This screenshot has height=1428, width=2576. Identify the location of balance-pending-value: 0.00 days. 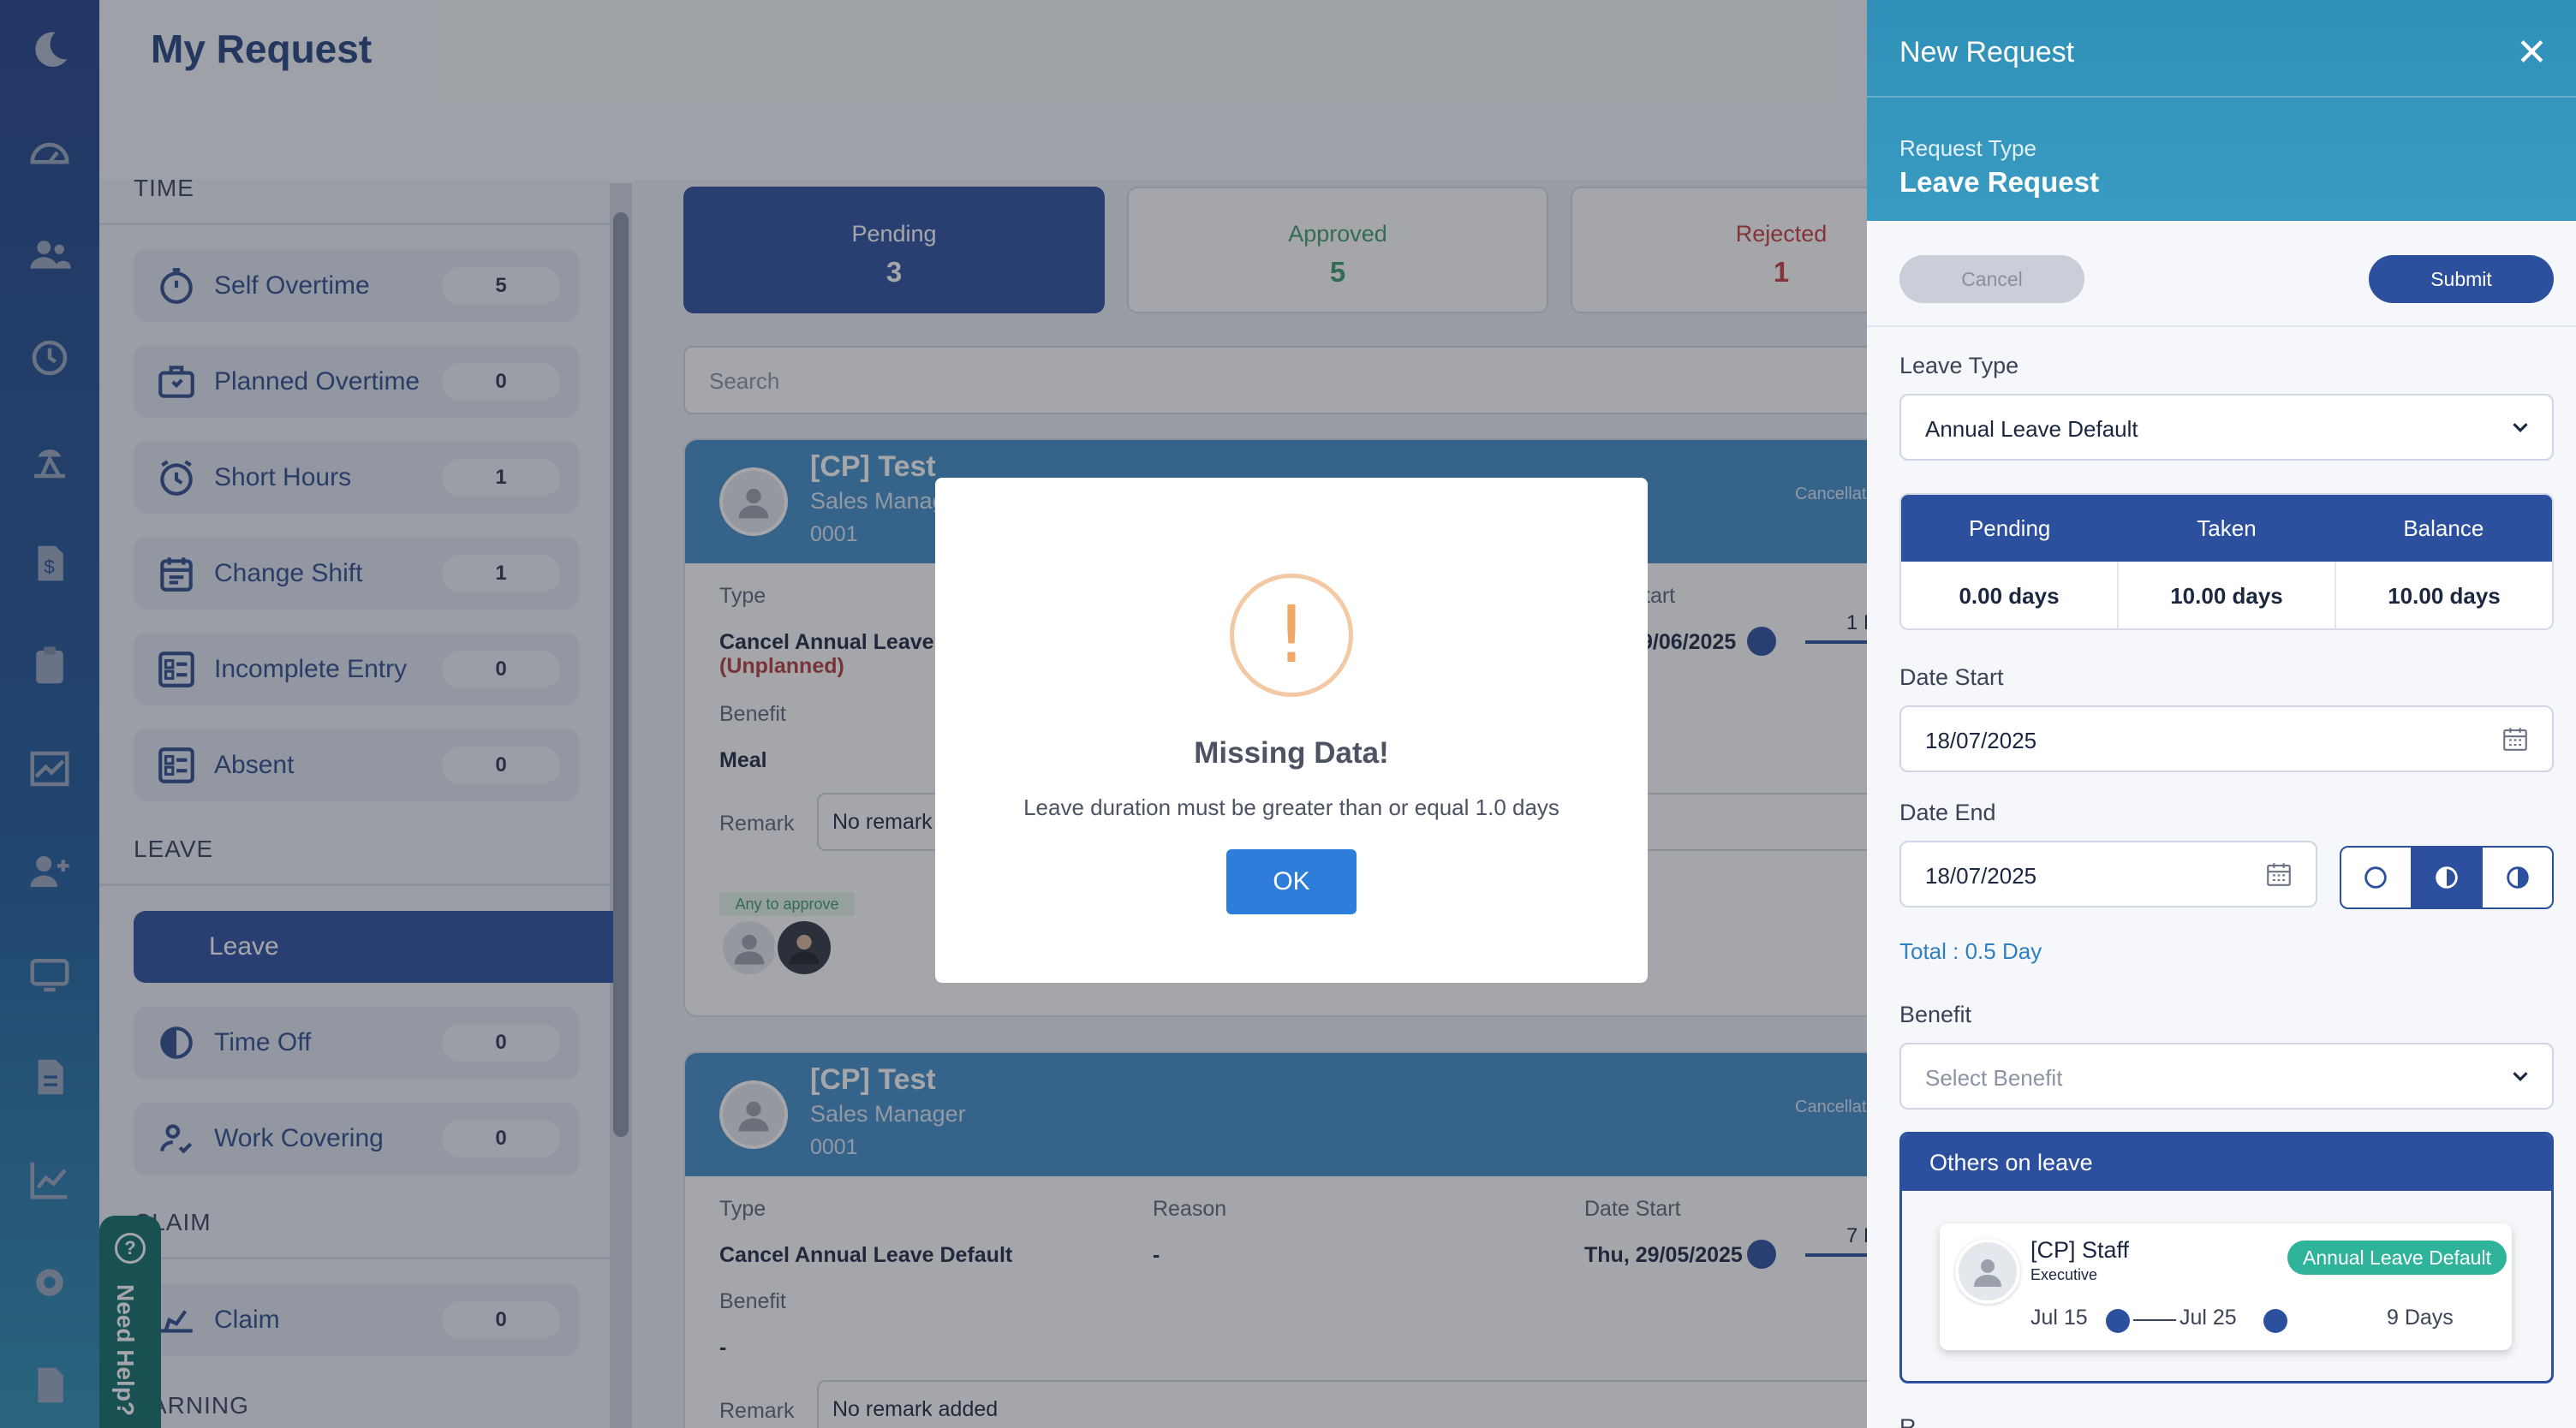
(2010, 595).